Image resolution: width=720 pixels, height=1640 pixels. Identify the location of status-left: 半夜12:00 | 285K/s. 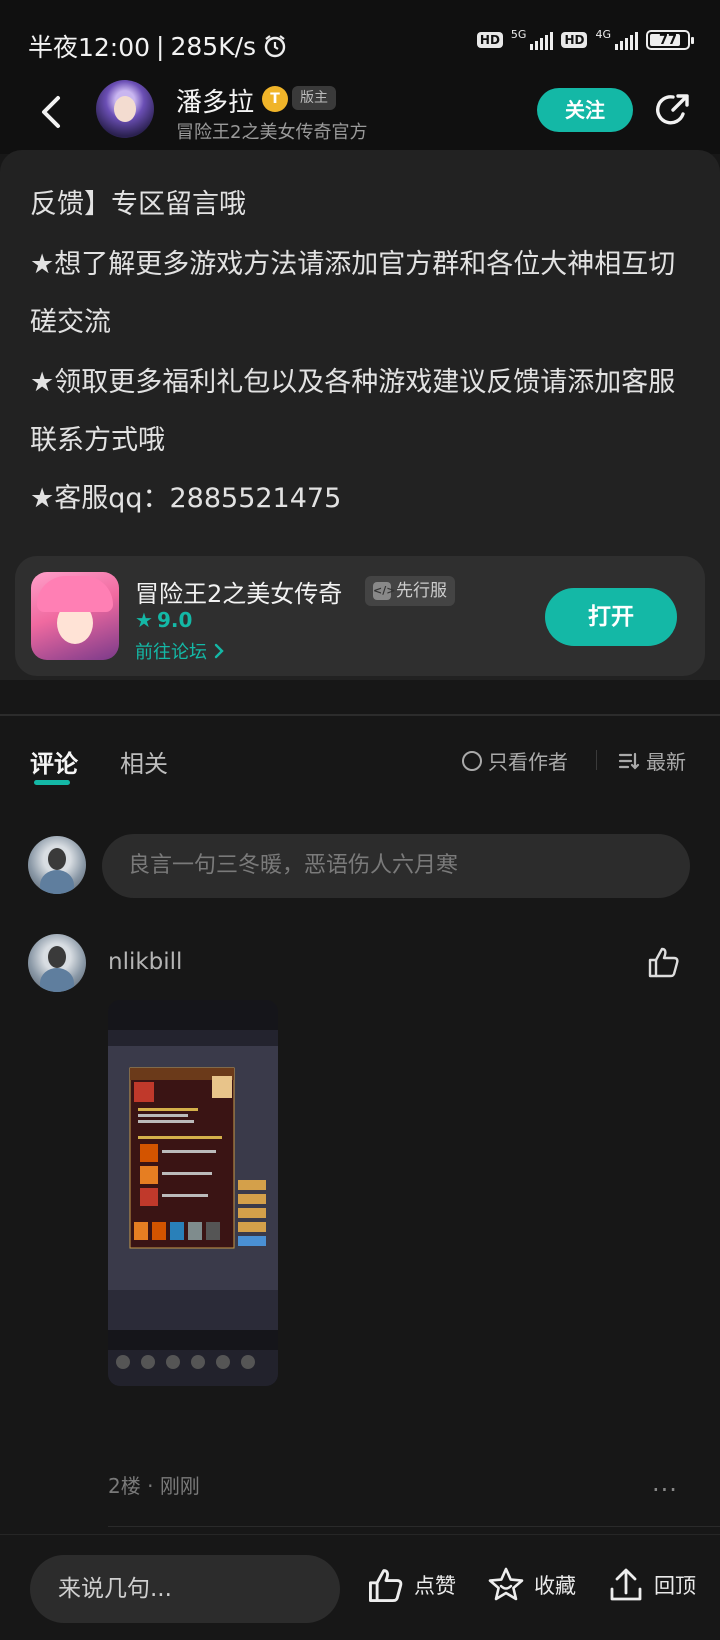
(158, 46).